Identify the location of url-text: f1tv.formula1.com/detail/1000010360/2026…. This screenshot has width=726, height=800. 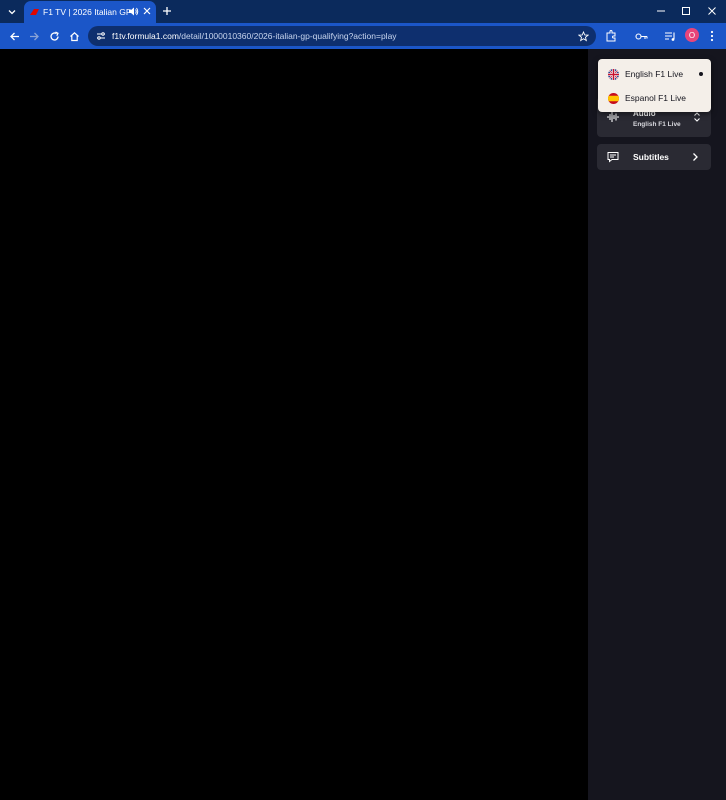
(254, 36).